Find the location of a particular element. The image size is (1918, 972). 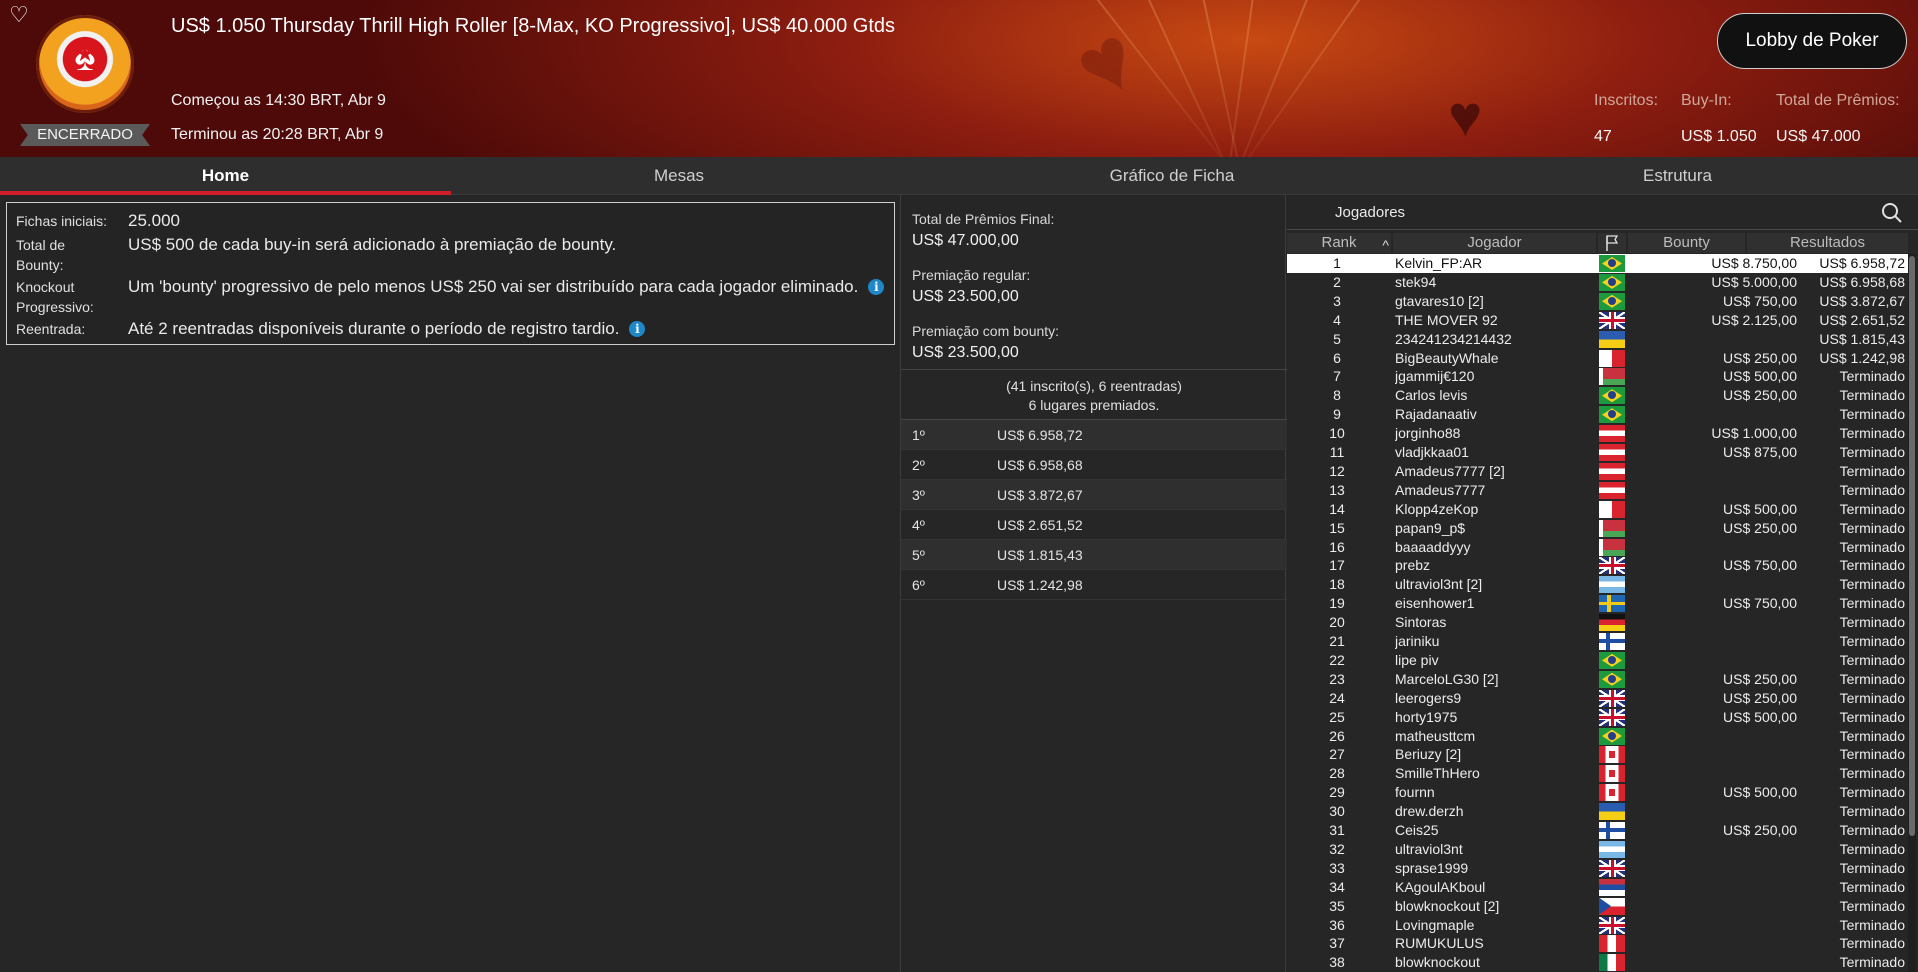

player-row: 32 ultraviol3nt Terminado is located at coordinates (1597, 849).